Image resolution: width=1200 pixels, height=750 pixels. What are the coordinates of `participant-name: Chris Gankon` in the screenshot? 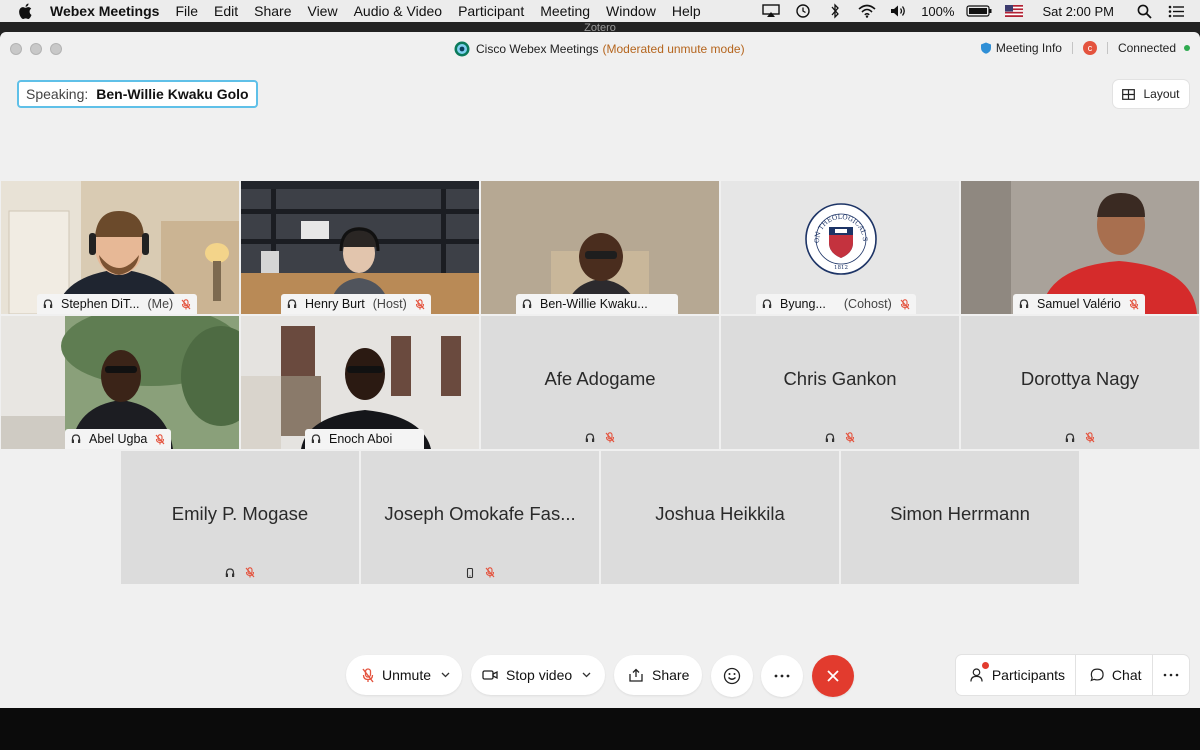 It's located at (840, 378).